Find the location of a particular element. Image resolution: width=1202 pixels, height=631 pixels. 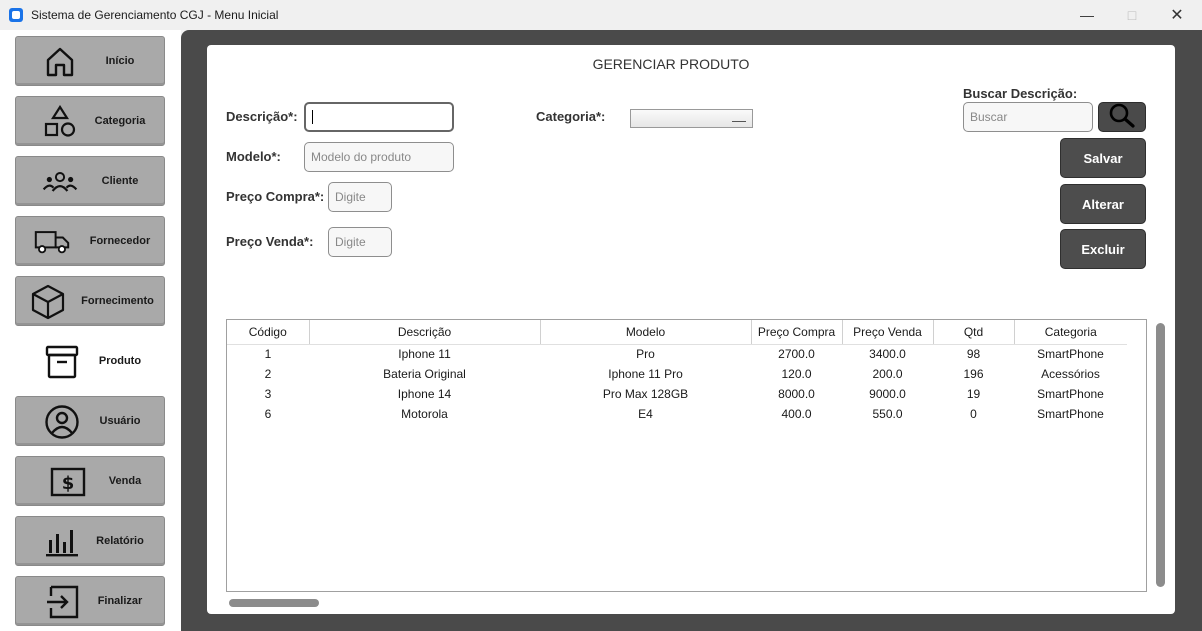

table-cell: 0 is located at coordinates (973, 414).